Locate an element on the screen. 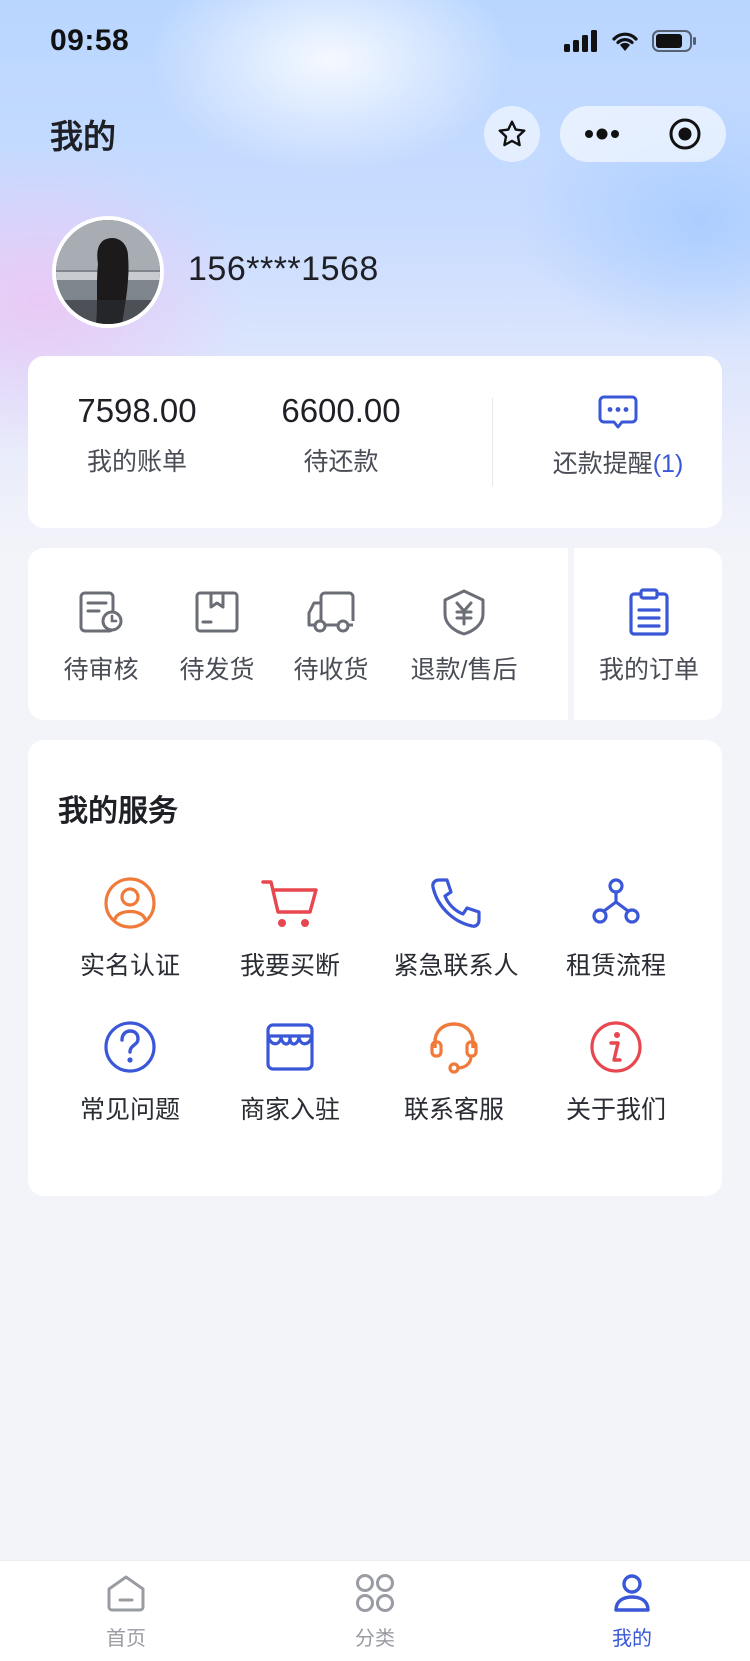  store-icon is located at coordinates (290, 1047).